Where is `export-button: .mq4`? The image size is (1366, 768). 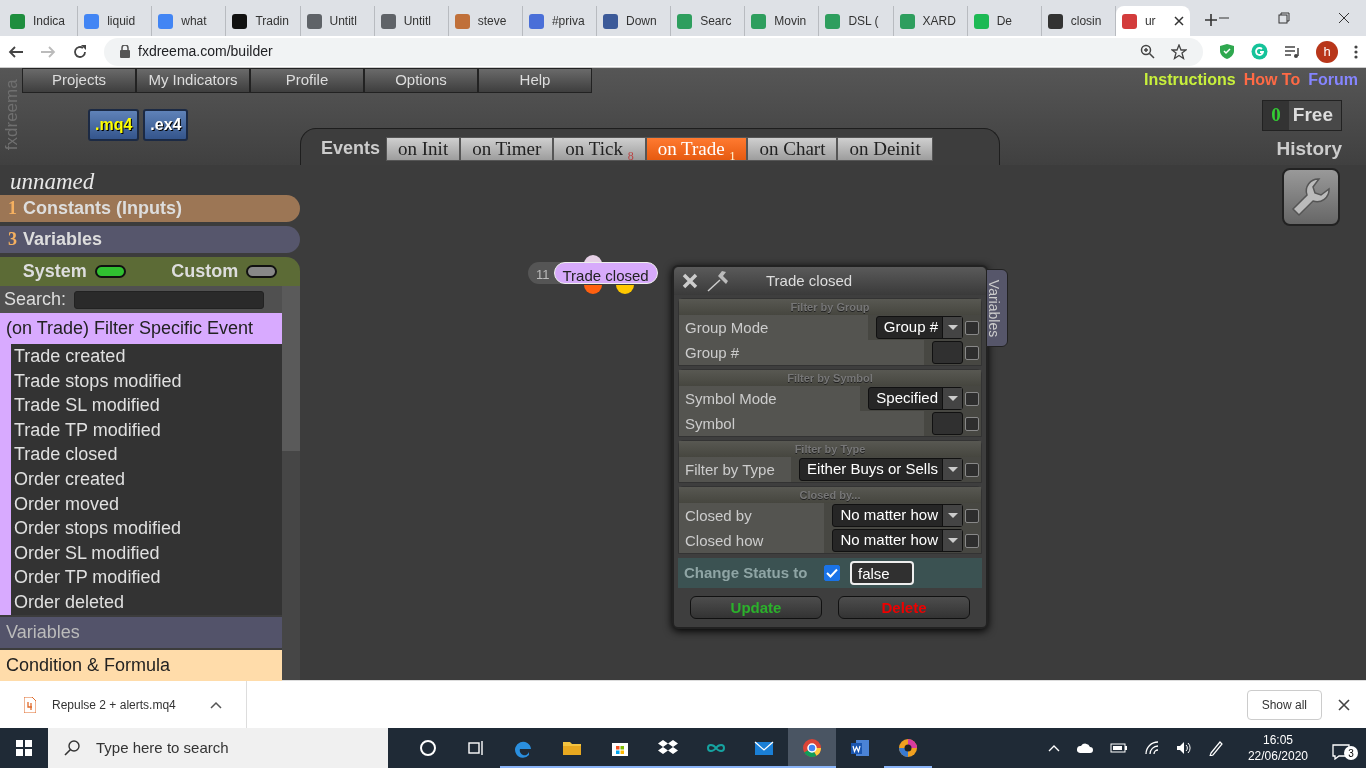
export-button: .mq4 is located at coordinates (114, 125).